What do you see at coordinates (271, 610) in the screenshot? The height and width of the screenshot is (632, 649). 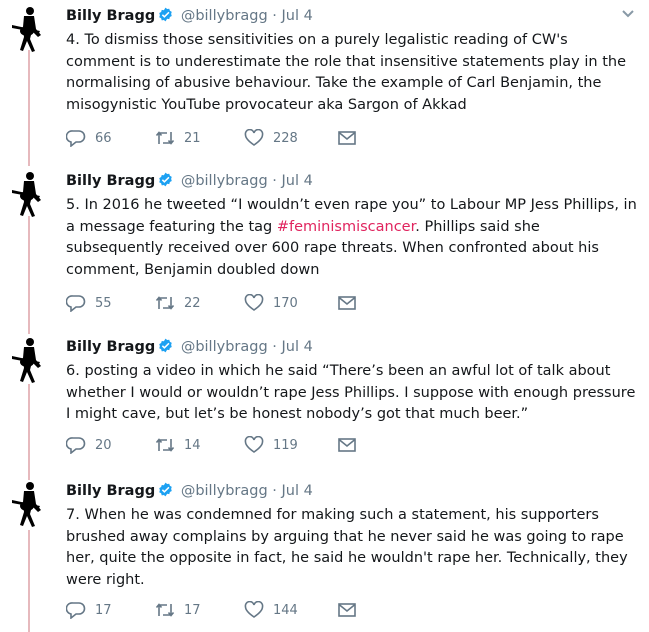 I see `like-button: 144` at bounding box center [271, 610].